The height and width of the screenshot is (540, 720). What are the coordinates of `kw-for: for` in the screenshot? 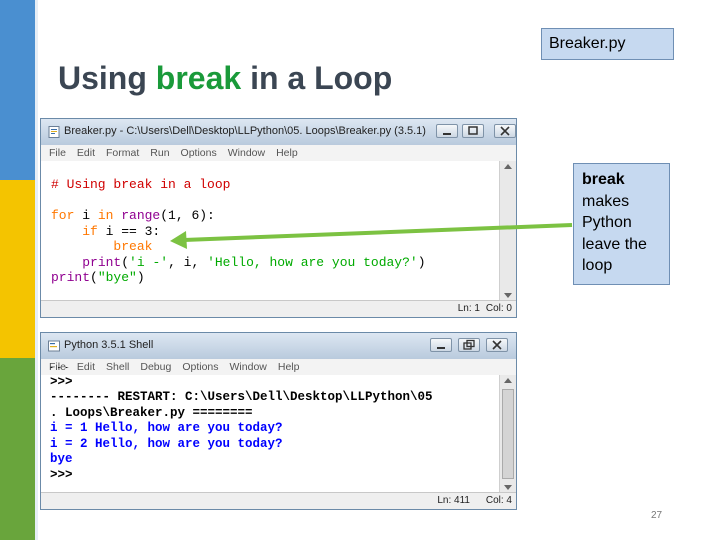 It's located at (63, 215).